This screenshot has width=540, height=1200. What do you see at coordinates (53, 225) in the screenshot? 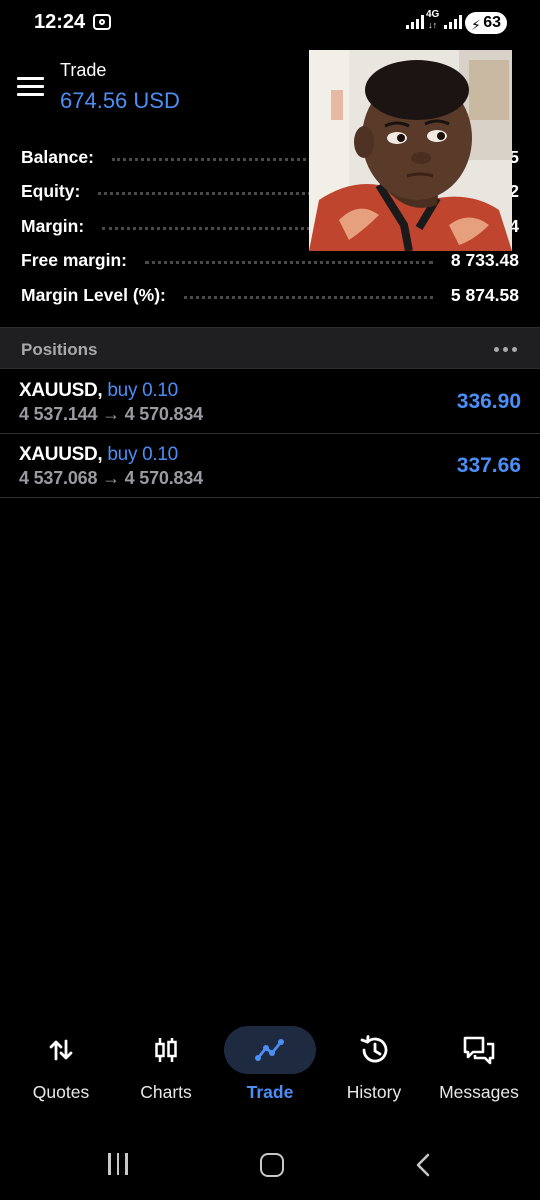
I see `summary-label: Margin:` at bounding box center [53, 225].